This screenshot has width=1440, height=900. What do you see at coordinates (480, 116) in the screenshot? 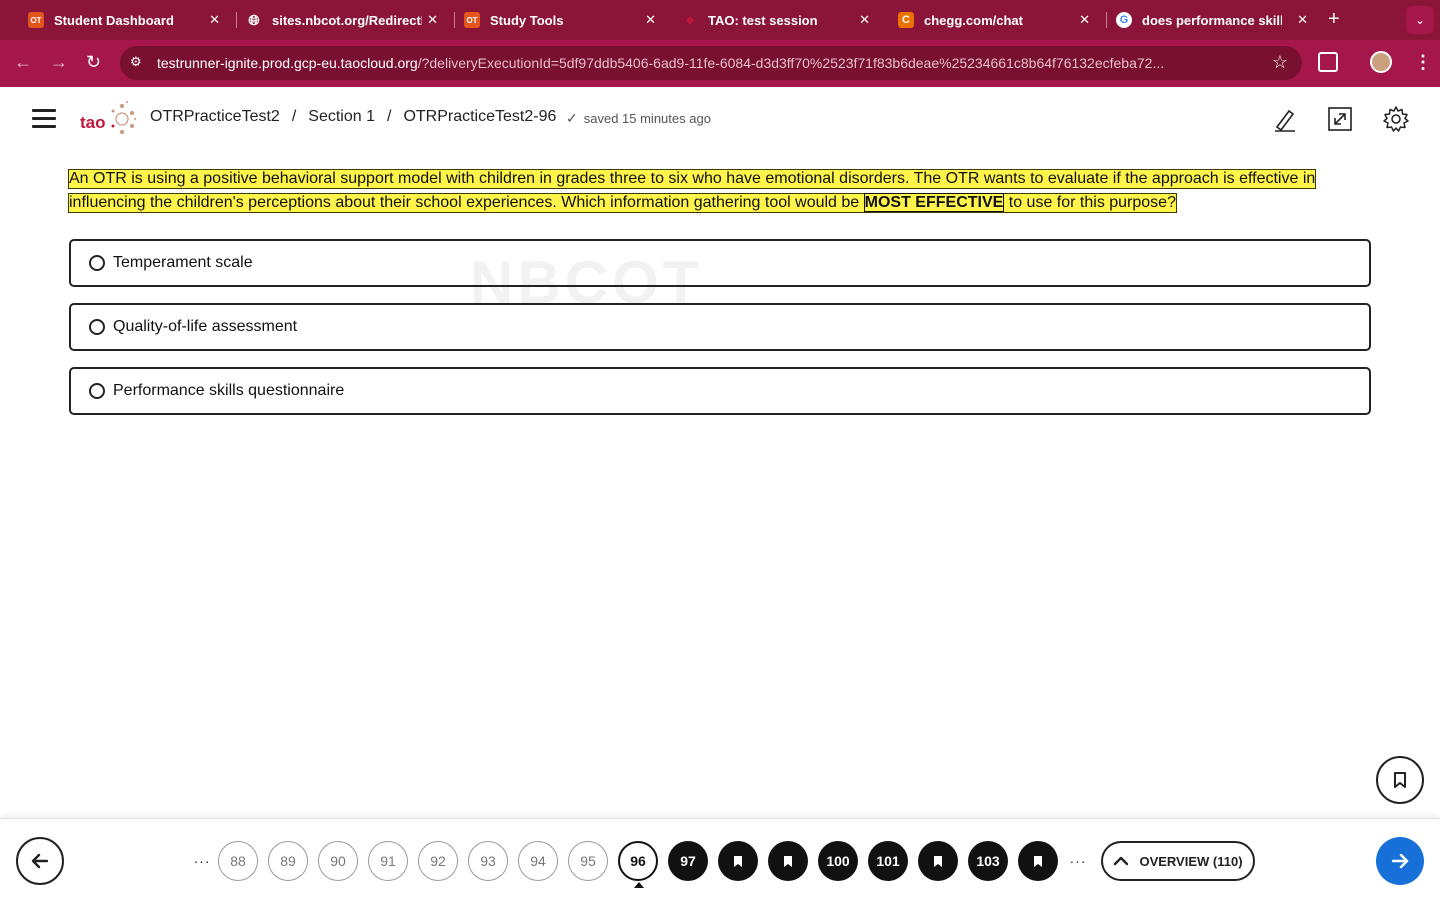
I see `breadcrumb-item: OTRPracticeTest2-96` at bounding box center [480, 116].